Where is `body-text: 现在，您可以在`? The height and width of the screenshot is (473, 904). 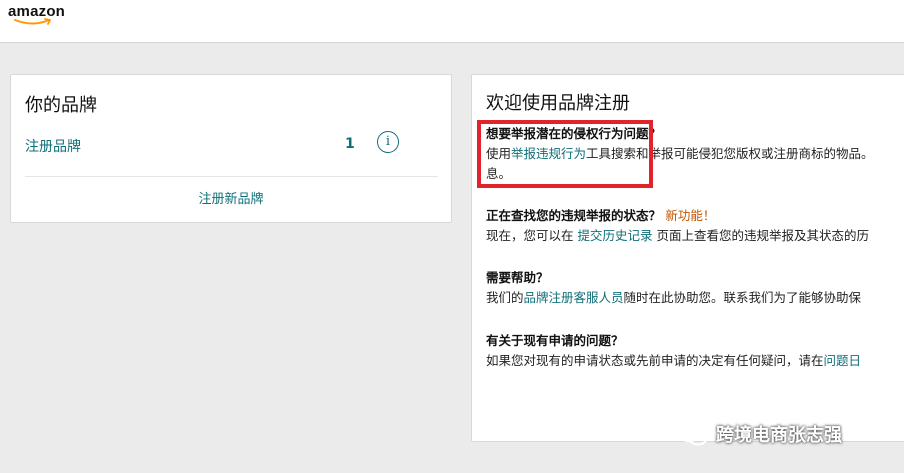
body-text: 现在，您可以在 is located at coordinates (532, 235).